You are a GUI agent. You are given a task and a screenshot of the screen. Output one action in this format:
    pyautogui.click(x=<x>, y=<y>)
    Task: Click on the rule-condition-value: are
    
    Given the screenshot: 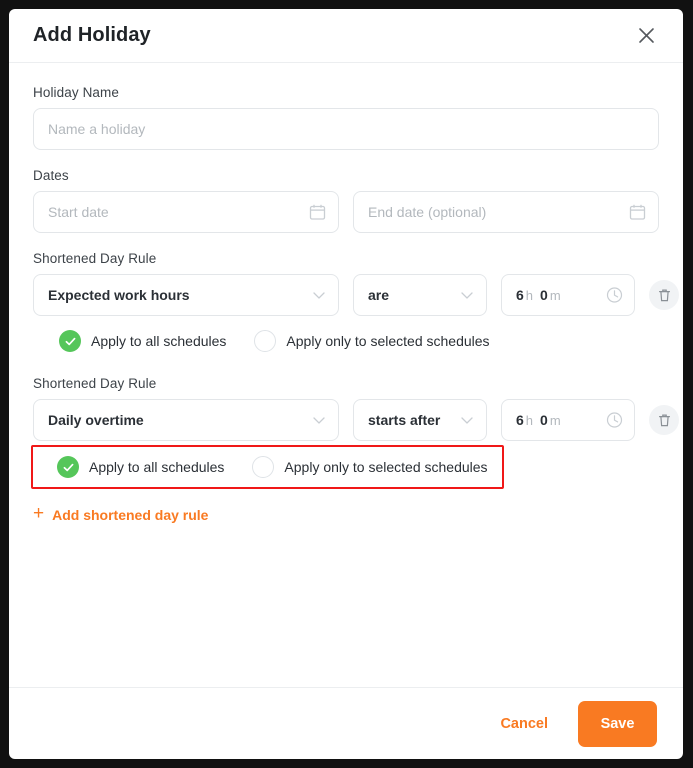 What is the action you would take?
    pyautogui.click(x=379, y=295)
    